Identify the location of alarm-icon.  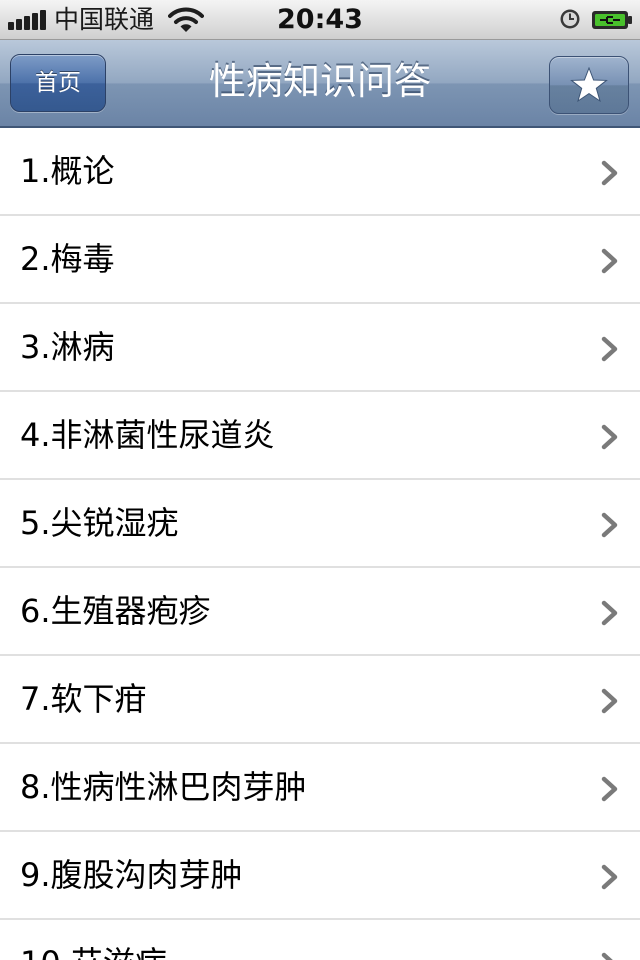
(570, 19).